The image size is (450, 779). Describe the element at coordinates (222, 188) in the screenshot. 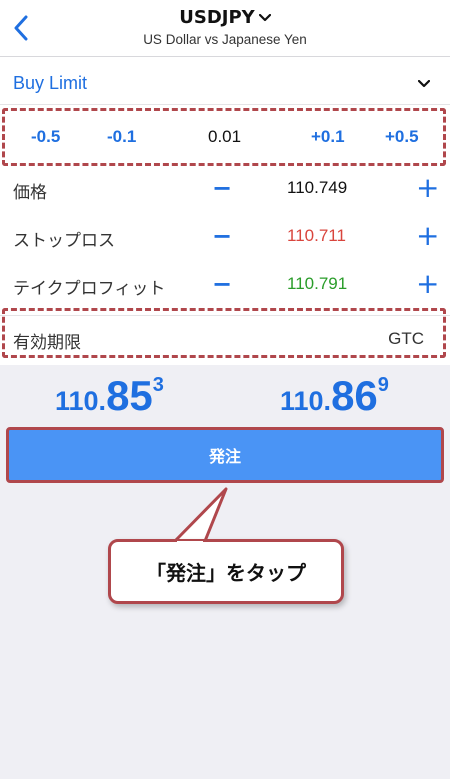

I see `price-decrease-button: −` at that location.